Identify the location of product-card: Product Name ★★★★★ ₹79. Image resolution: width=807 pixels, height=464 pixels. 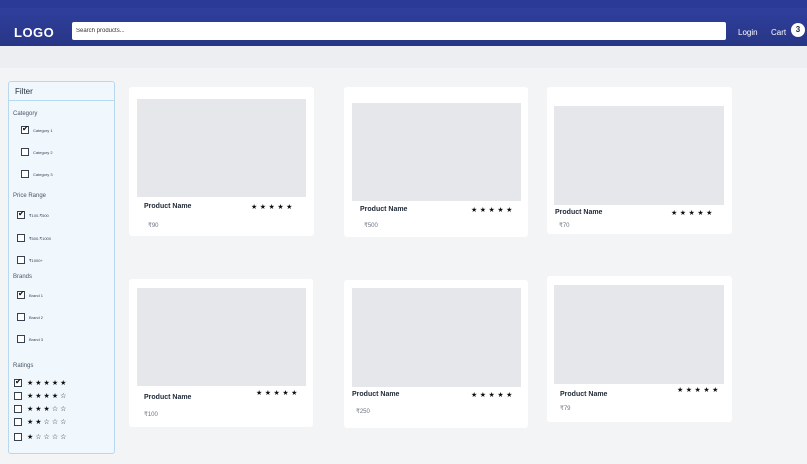
(639, 349).